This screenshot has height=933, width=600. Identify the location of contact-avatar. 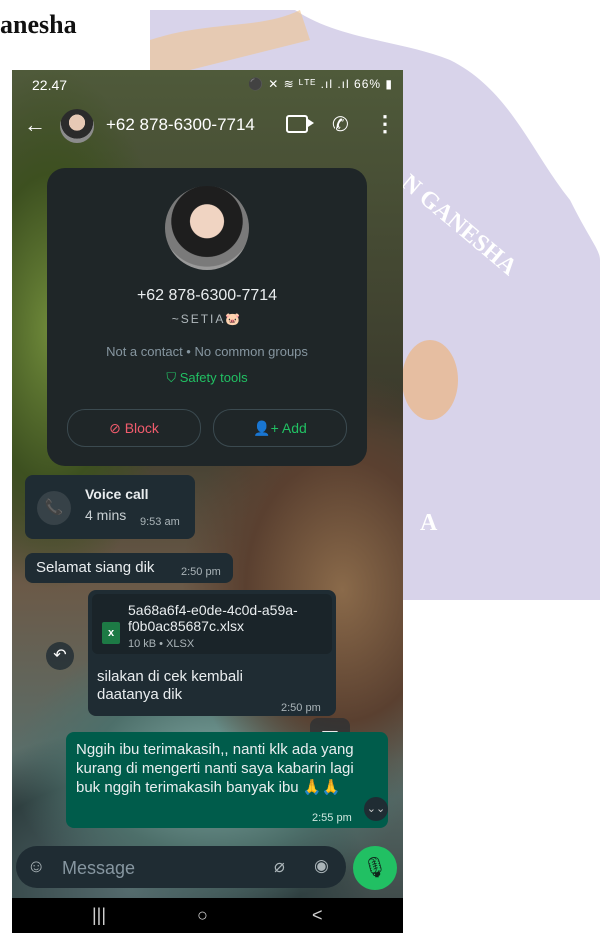
(77, 126).